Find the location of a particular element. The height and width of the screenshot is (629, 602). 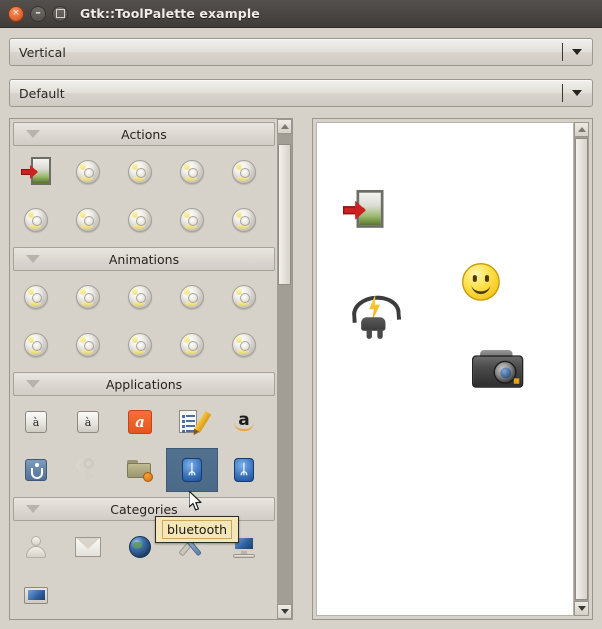

power-plug-icon is located at coordinates (375, 316).